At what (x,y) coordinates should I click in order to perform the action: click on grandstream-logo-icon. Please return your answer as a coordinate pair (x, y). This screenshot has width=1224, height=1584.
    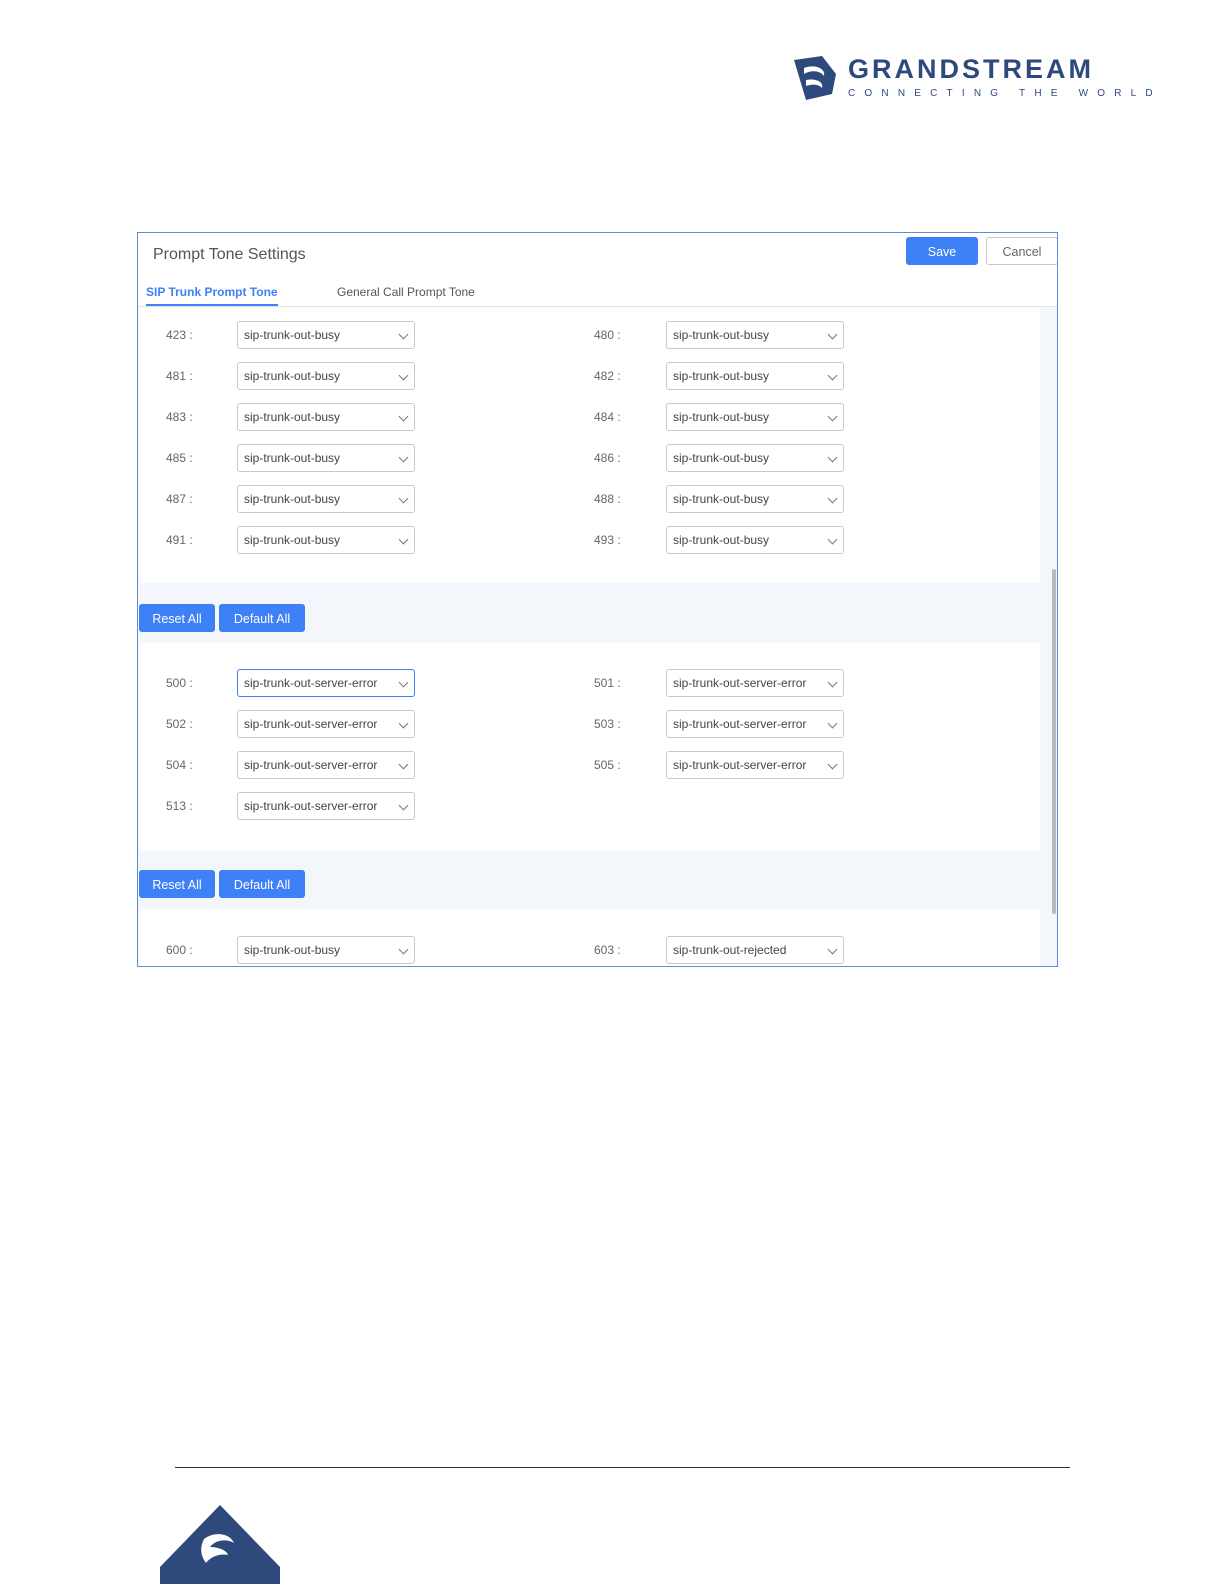
    Looking at the image, I should click on (815, 78).